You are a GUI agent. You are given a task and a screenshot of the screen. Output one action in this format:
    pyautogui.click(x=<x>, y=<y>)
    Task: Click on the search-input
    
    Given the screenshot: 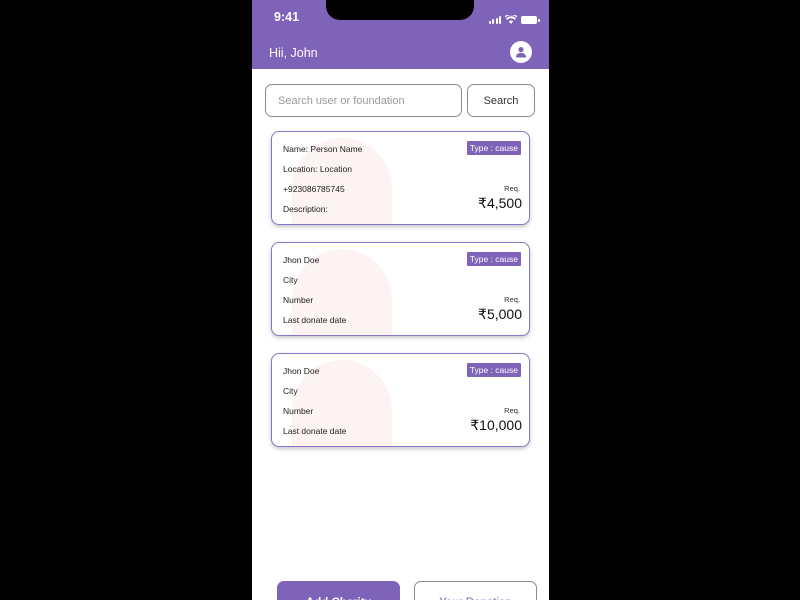 What is the action you would take?
    pyautogui.click(x=363, y=100)
    